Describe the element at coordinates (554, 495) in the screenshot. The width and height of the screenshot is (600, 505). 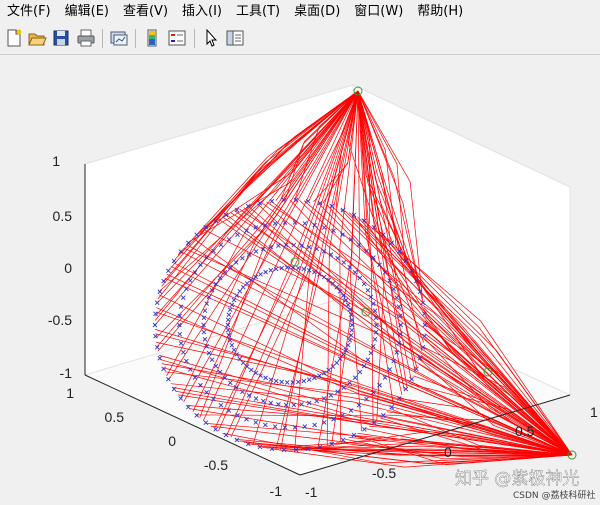
I see `watermark-sub: CSDN @荔枝科研社` at that location.